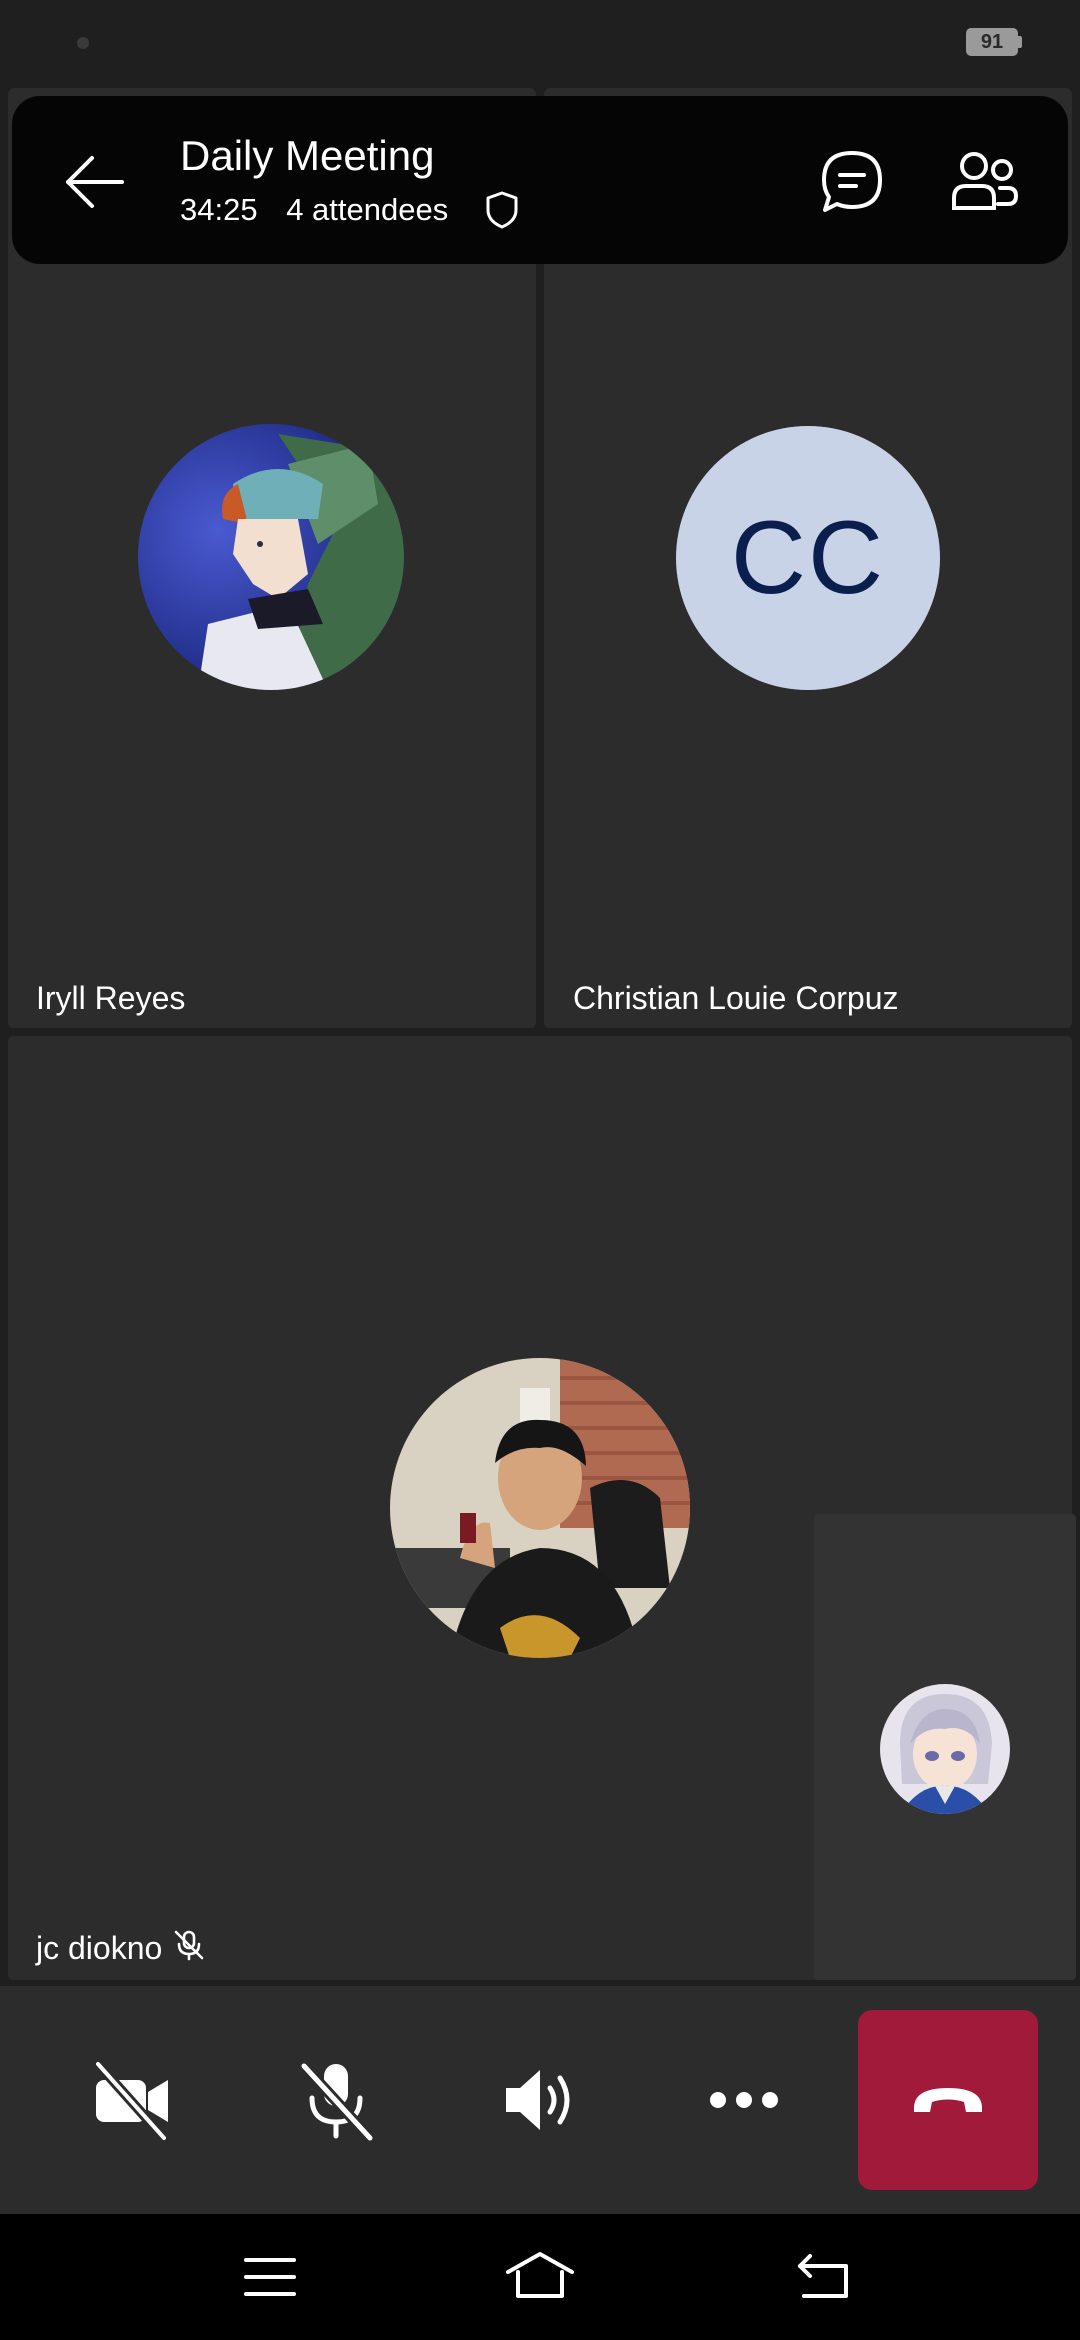 Image resolution: width=1080 pixels, height=2340 pixels. I want to click on participant-name: Iryll Reyes, so click(111, 998).